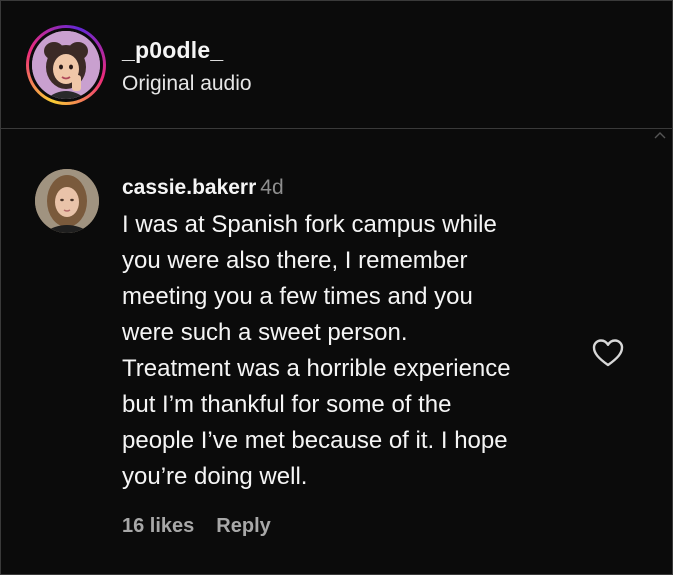 The image size is (673, 575). I want to click on story-avatar, so click(66, 65).